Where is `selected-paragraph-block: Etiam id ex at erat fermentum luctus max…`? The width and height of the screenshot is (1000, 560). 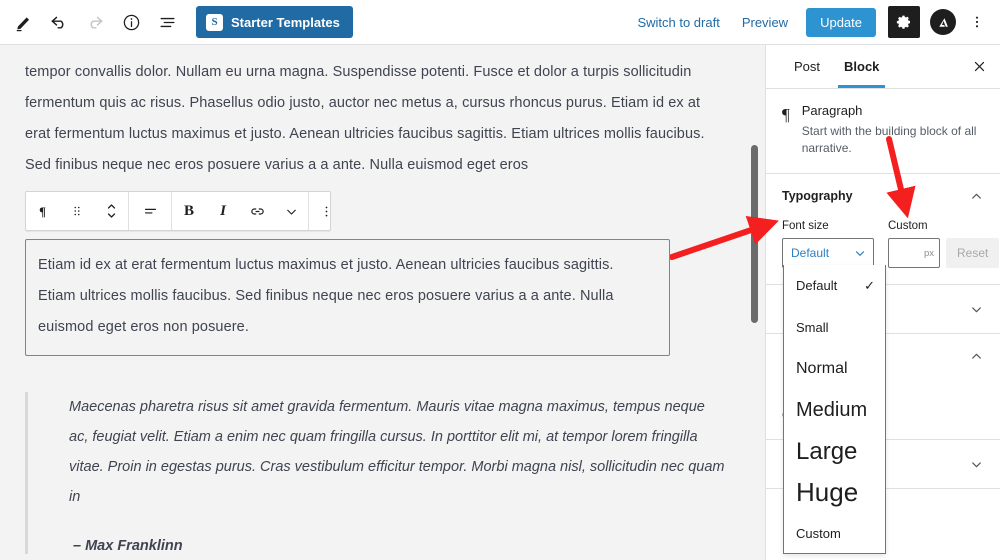
selected-paragraph-block: Etiam id ex at erat fermentum luctus max… is located at coordinates (347, 297).